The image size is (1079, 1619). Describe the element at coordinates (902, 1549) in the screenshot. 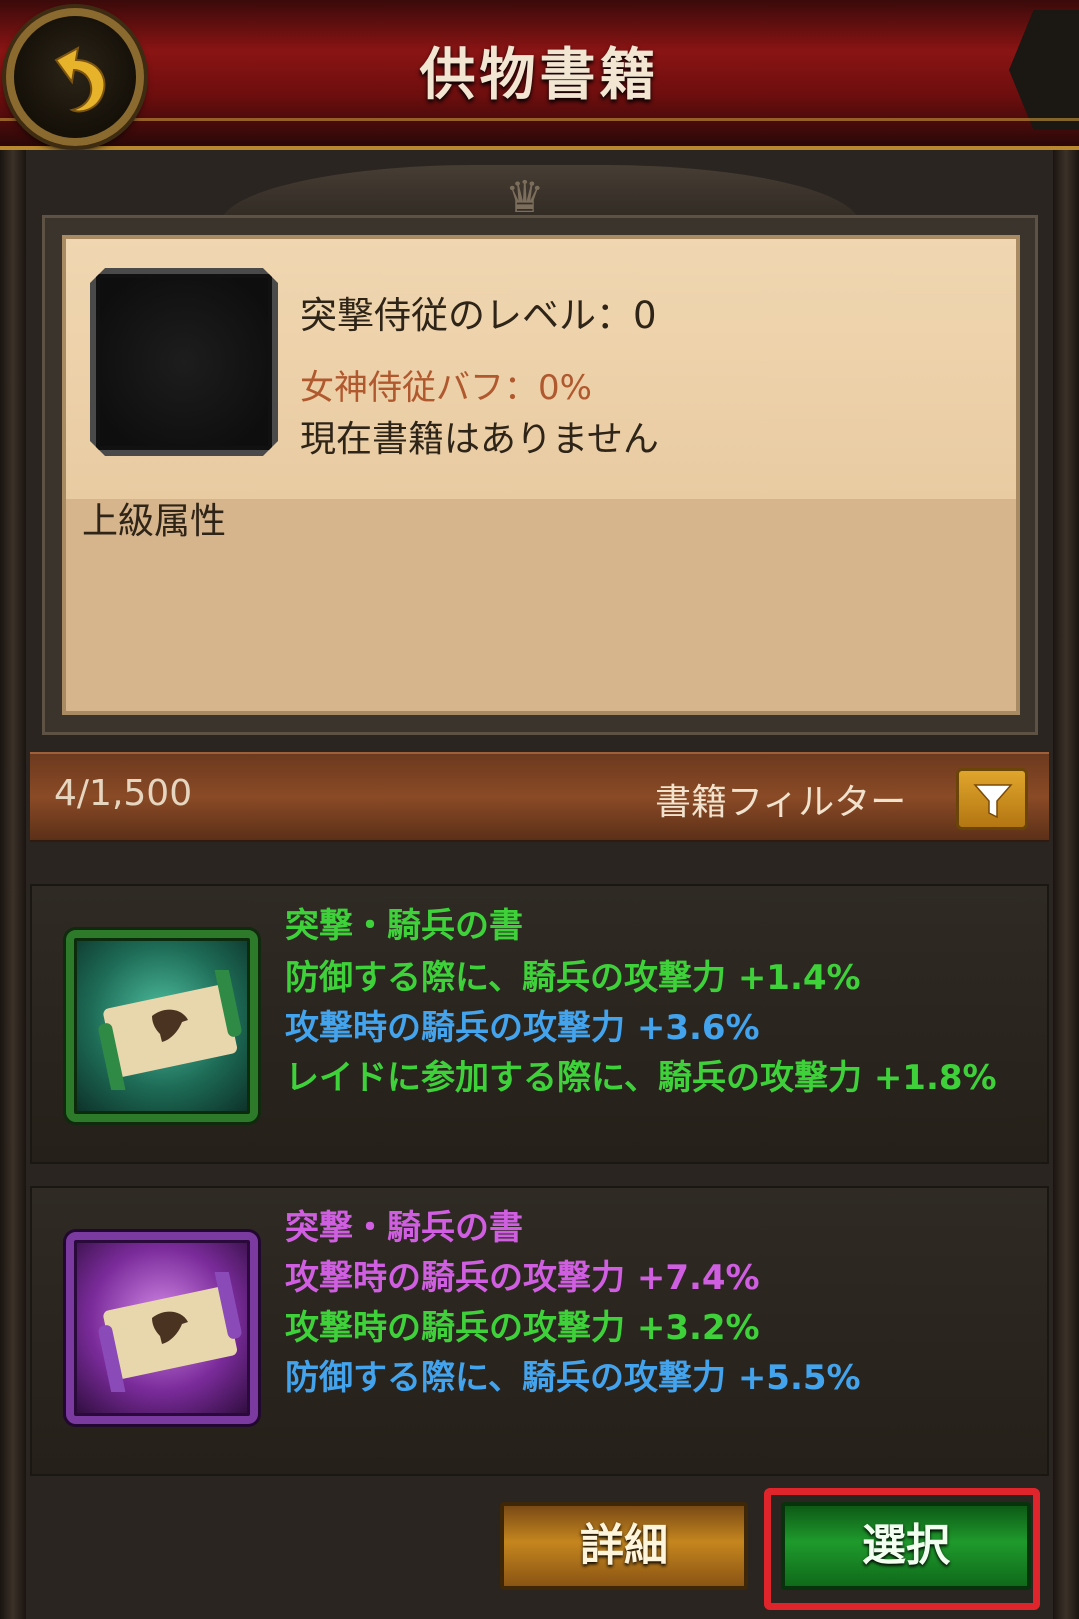

I see `highlight-box` at that location.